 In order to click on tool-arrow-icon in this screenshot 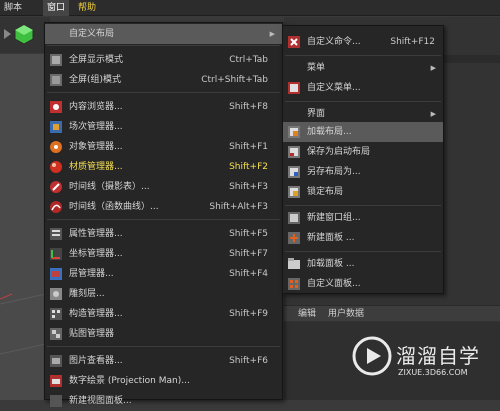, I will do `click(7, 34)`.